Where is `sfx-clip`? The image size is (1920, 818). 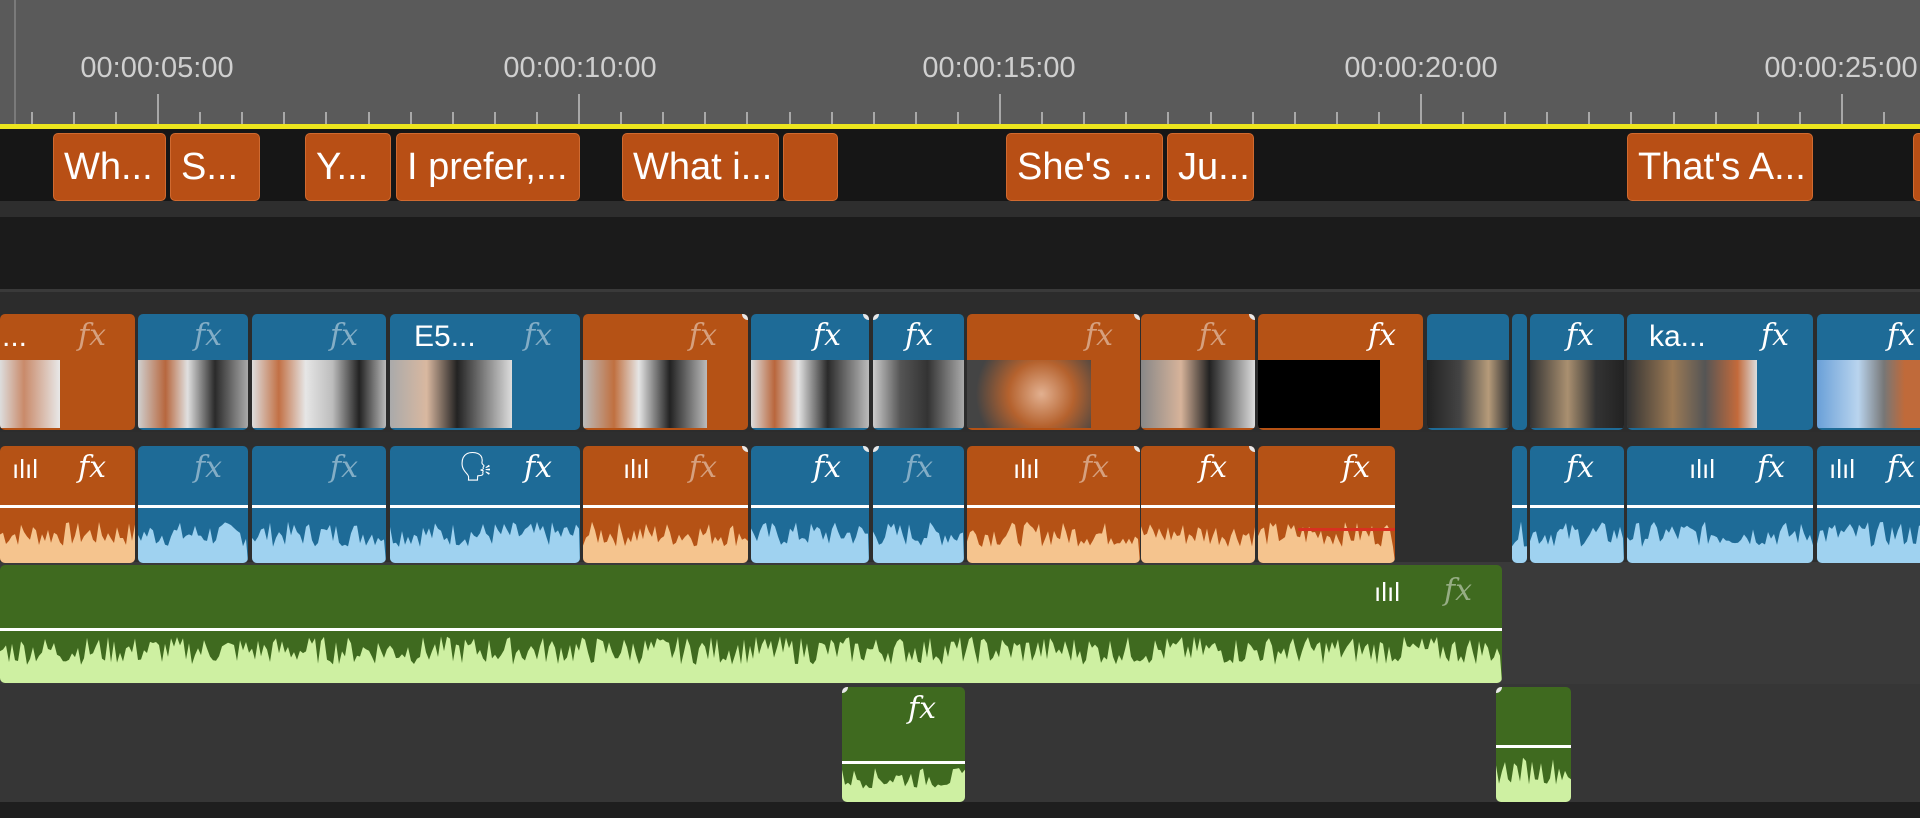 sfx-clip is located at coordinates (1533, 744).